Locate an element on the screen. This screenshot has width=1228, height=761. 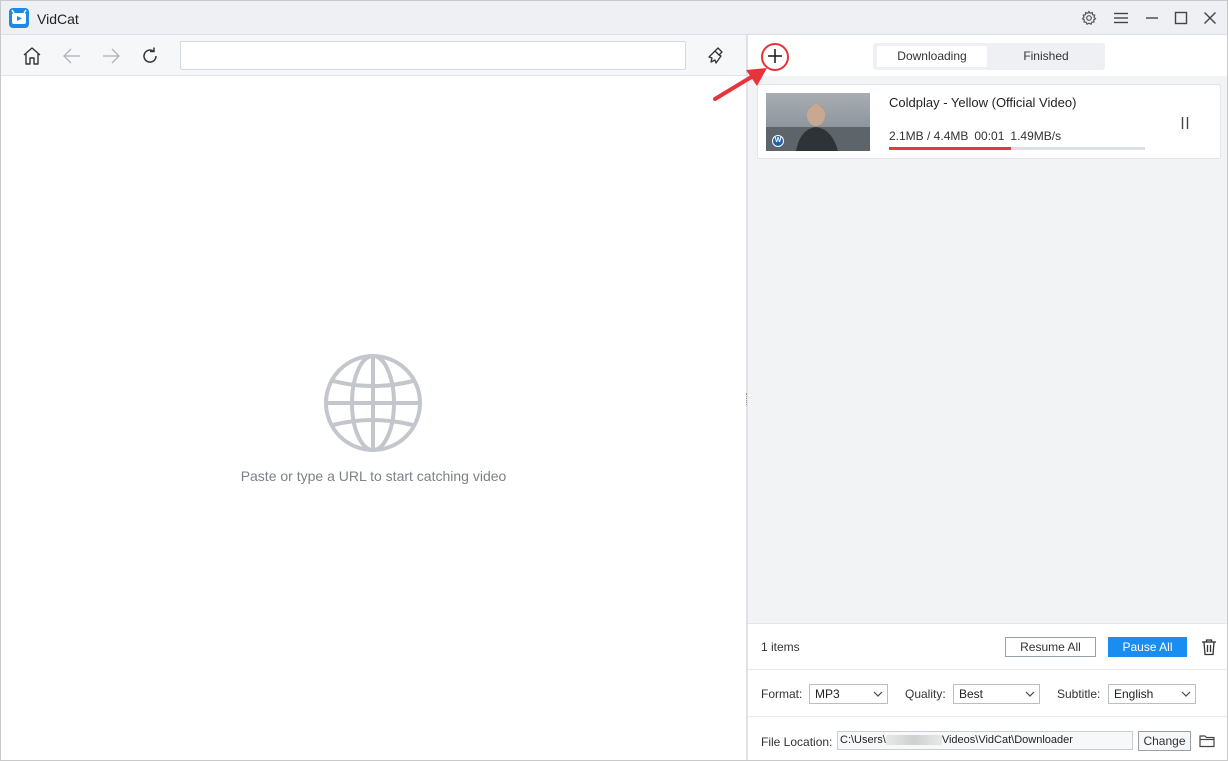
maximize-icon is located at coordinates (1181, 18).